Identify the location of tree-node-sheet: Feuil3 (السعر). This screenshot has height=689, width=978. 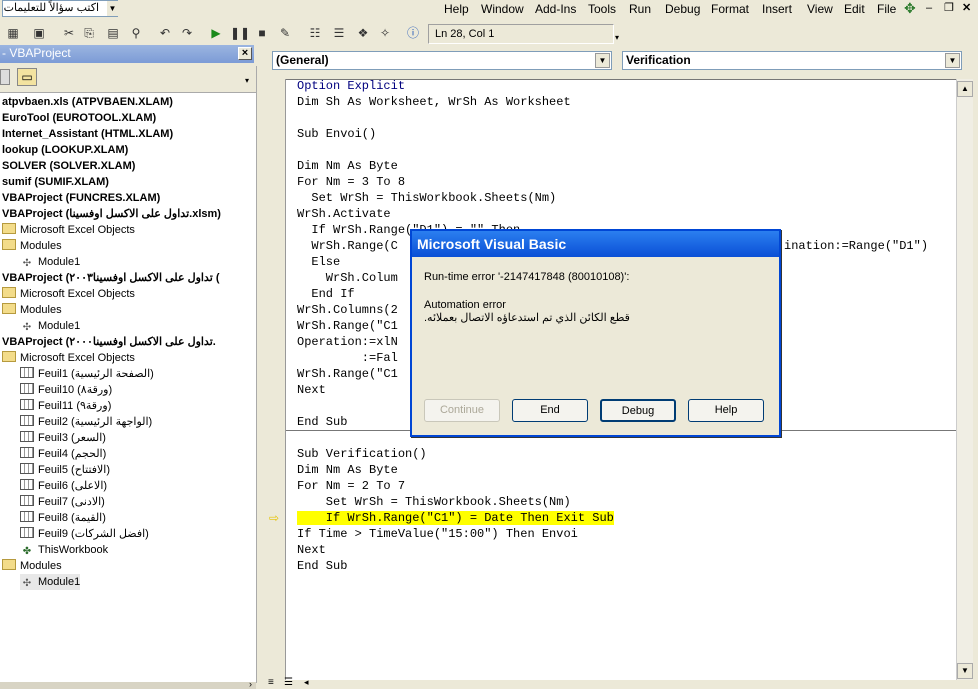
(63, 438).